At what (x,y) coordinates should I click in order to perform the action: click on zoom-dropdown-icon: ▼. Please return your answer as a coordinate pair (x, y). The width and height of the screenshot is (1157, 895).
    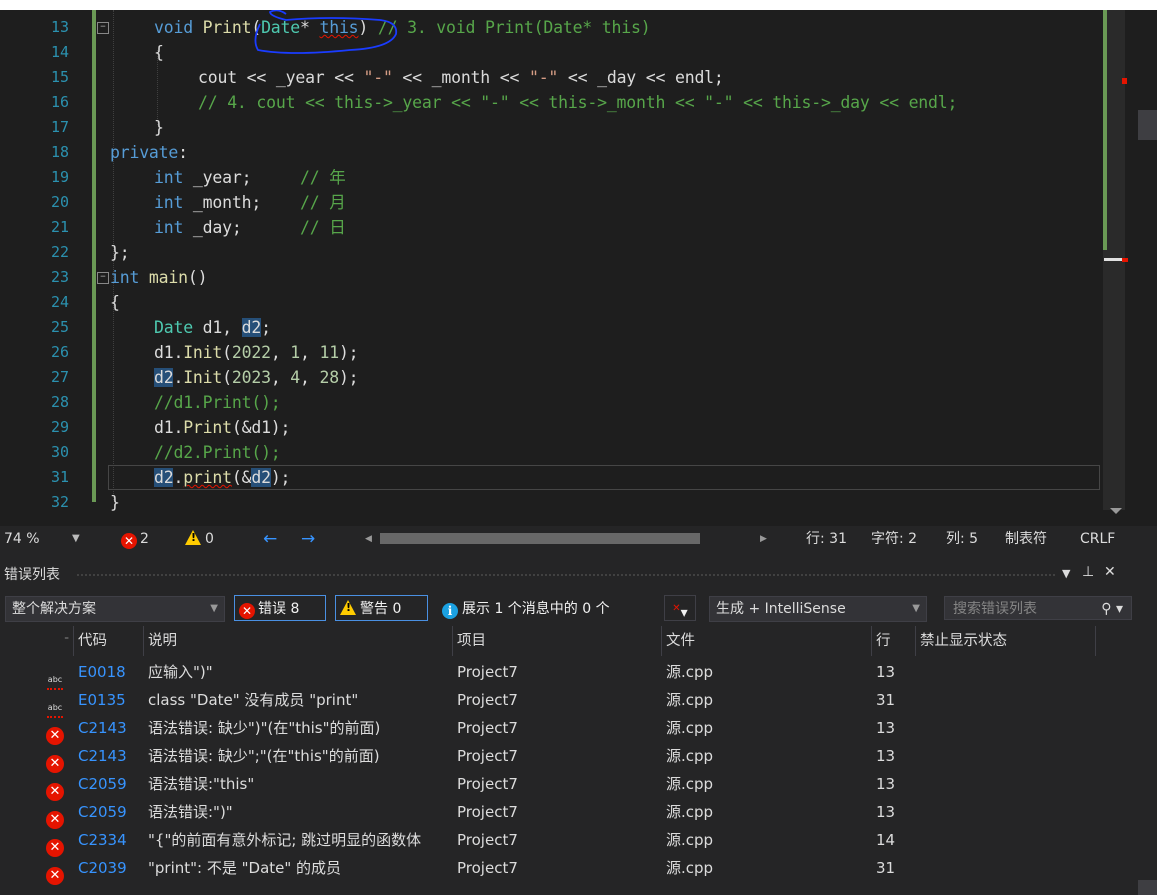
    Looking at the image, I should click on (76, 539).